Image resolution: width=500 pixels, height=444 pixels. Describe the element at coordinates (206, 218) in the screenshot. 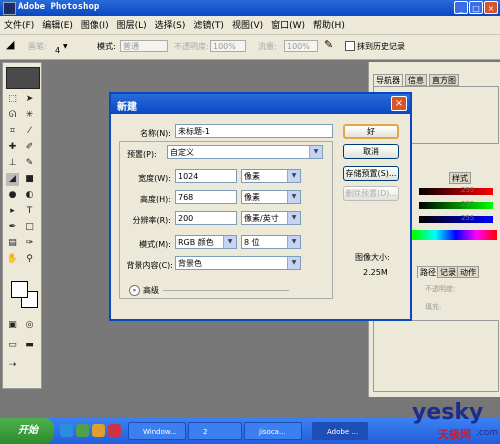

I see `resolution-field: 200` at that location.